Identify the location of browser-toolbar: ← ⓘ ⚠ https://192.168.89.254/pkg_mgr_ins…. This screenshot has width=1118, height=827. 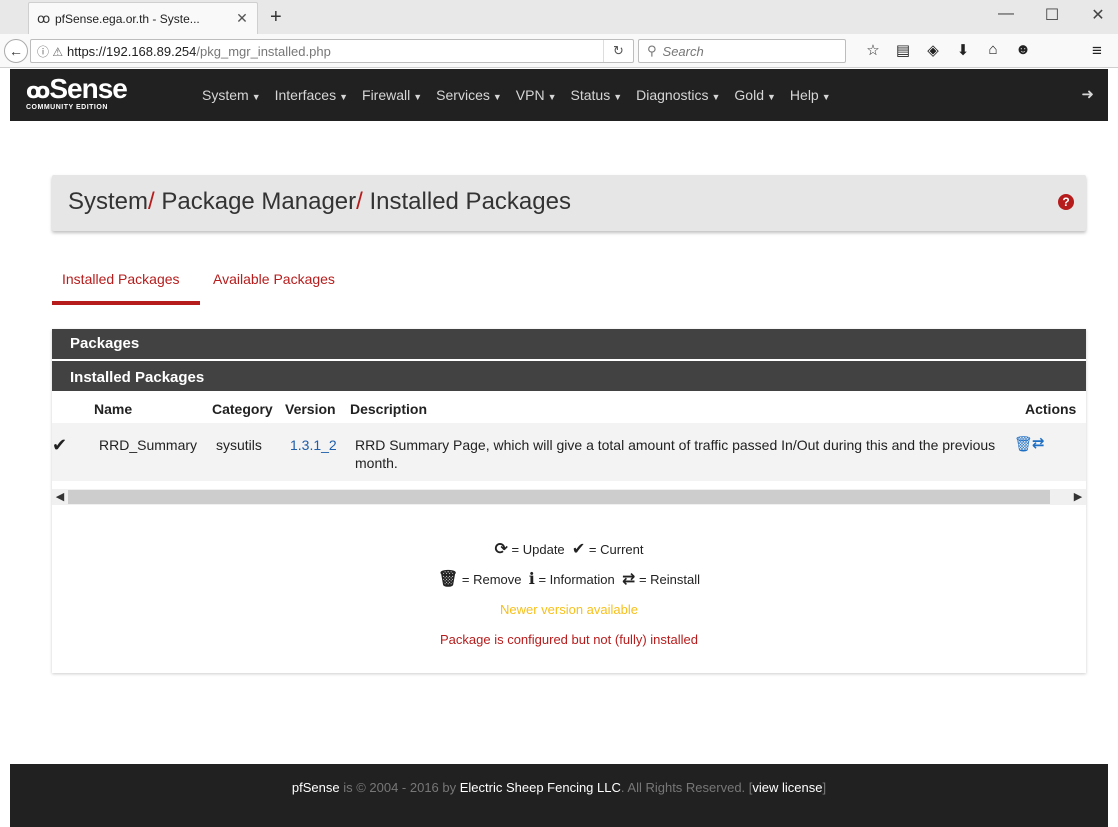
(559, 51).